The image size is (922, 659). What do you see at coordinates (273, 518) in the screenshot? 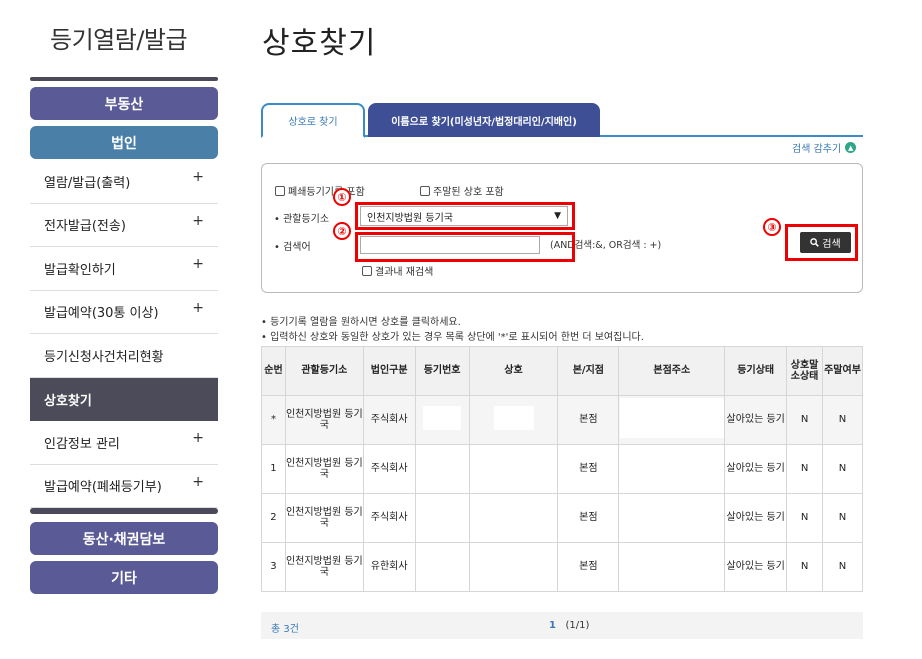
I see `cell-no: 2` at bounding box center [273, 518].